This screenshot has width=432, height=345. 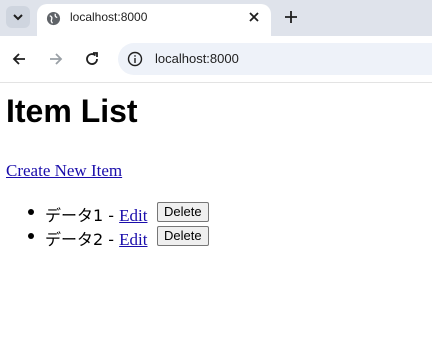 I want to click on forward-arrow-icon, so click(x=56, y=59).